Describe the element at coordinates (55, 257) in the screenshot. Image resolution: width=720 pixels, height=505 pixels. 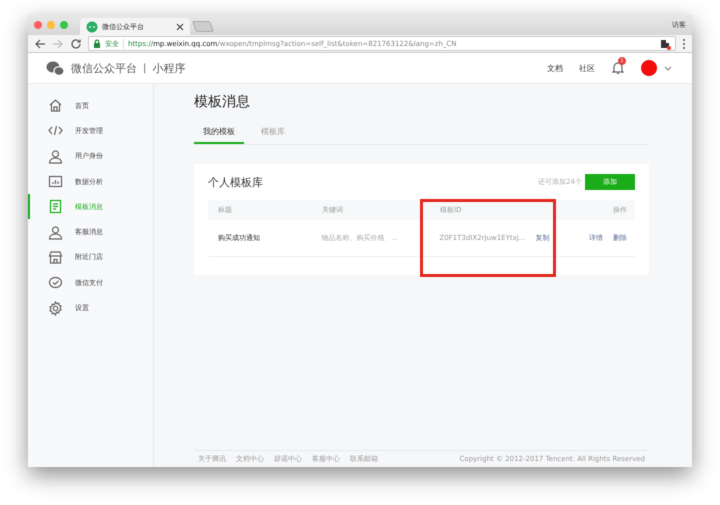
I see `storefront-icon` at that location.